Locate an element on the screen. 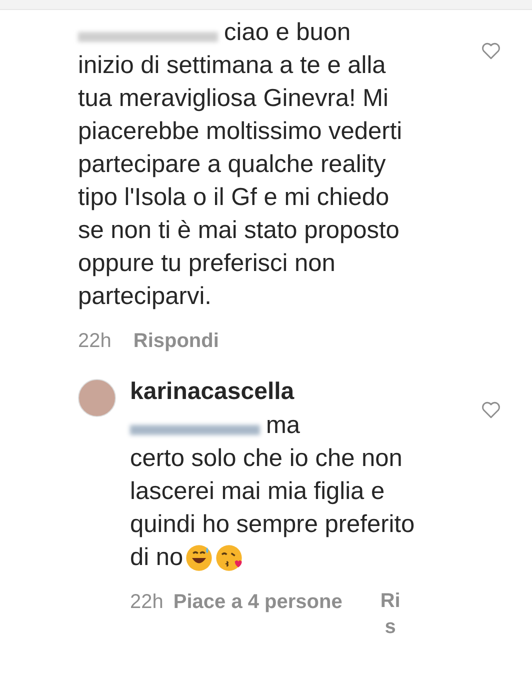 This screenshot has width=532, height=682. comment-text: piacerebbe moltissimo vederti is located at coordinates (240, 132).